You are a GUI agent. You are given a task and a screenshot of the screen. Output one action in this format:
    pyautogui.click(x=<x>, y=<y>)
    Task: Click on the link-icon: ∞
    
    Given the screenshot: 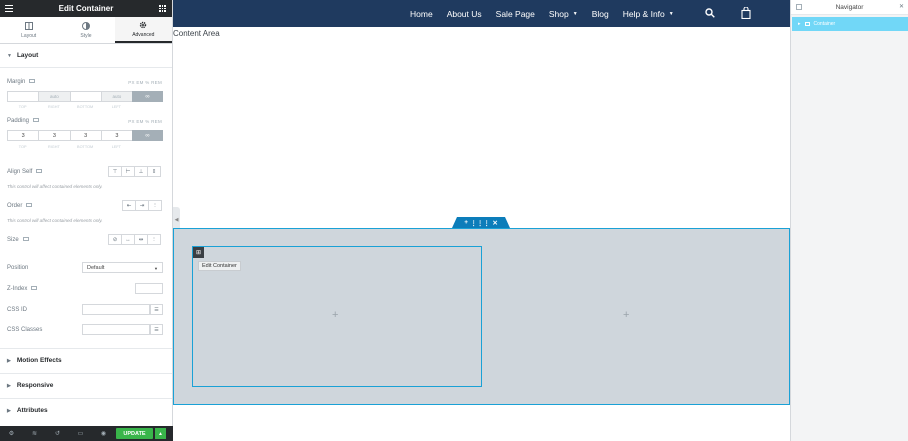 What is the action you would take?
    pyautogui.click(x=147, y=135)
    